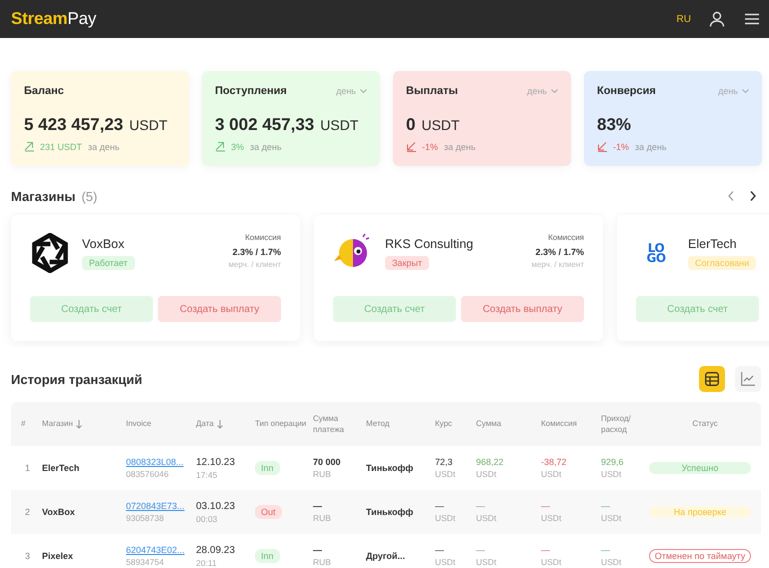  Describe the element at coordinates (76, 379) in the screenshot. I see `section-title: История транзакций` at that location.